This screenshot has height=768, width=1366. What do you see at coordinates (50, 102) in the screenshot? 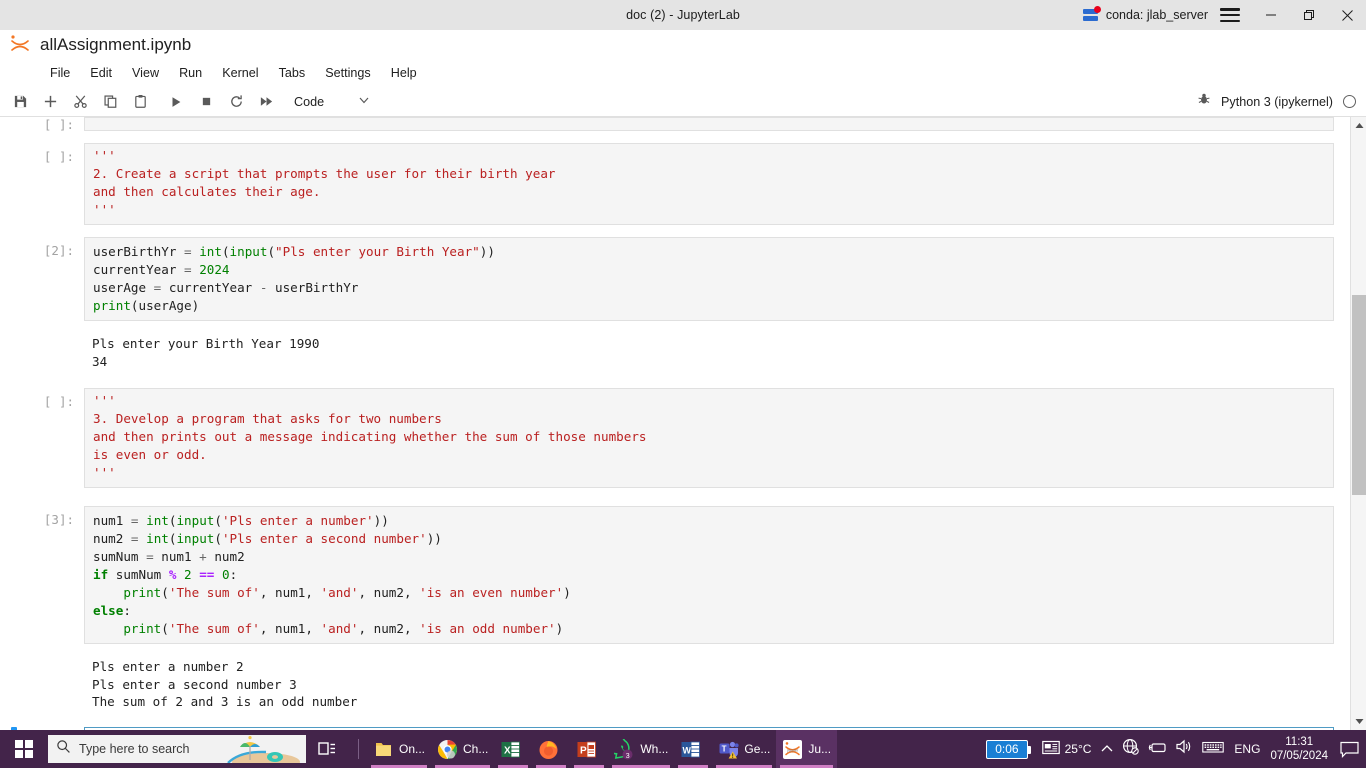
I see `plus-icon` at bounding box center [50, 102].